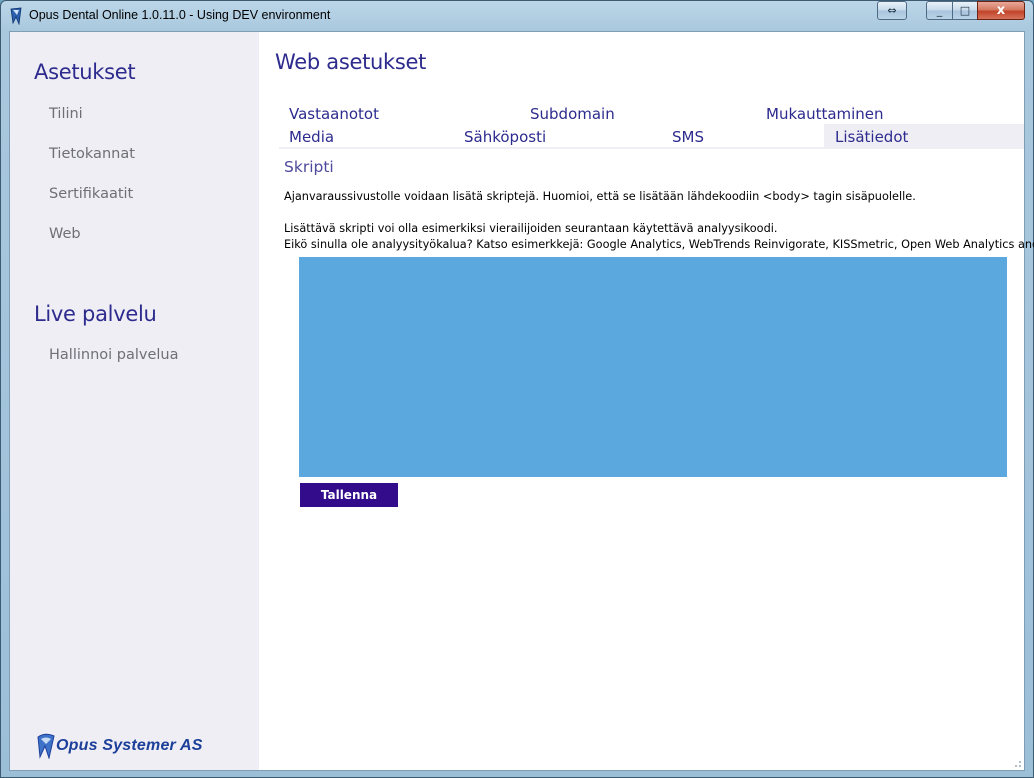  I want to click on swap-icon: ⇔, so click(892, 10).